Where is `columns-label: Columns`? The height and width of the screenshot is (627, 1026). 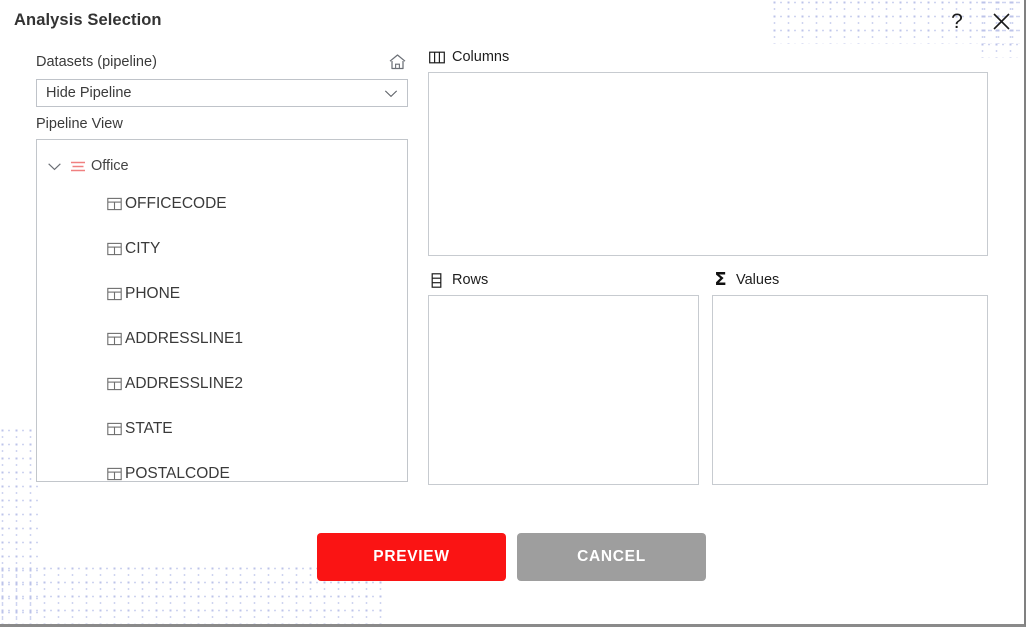
columns-label: Columns is located at coordinates (481, 57).